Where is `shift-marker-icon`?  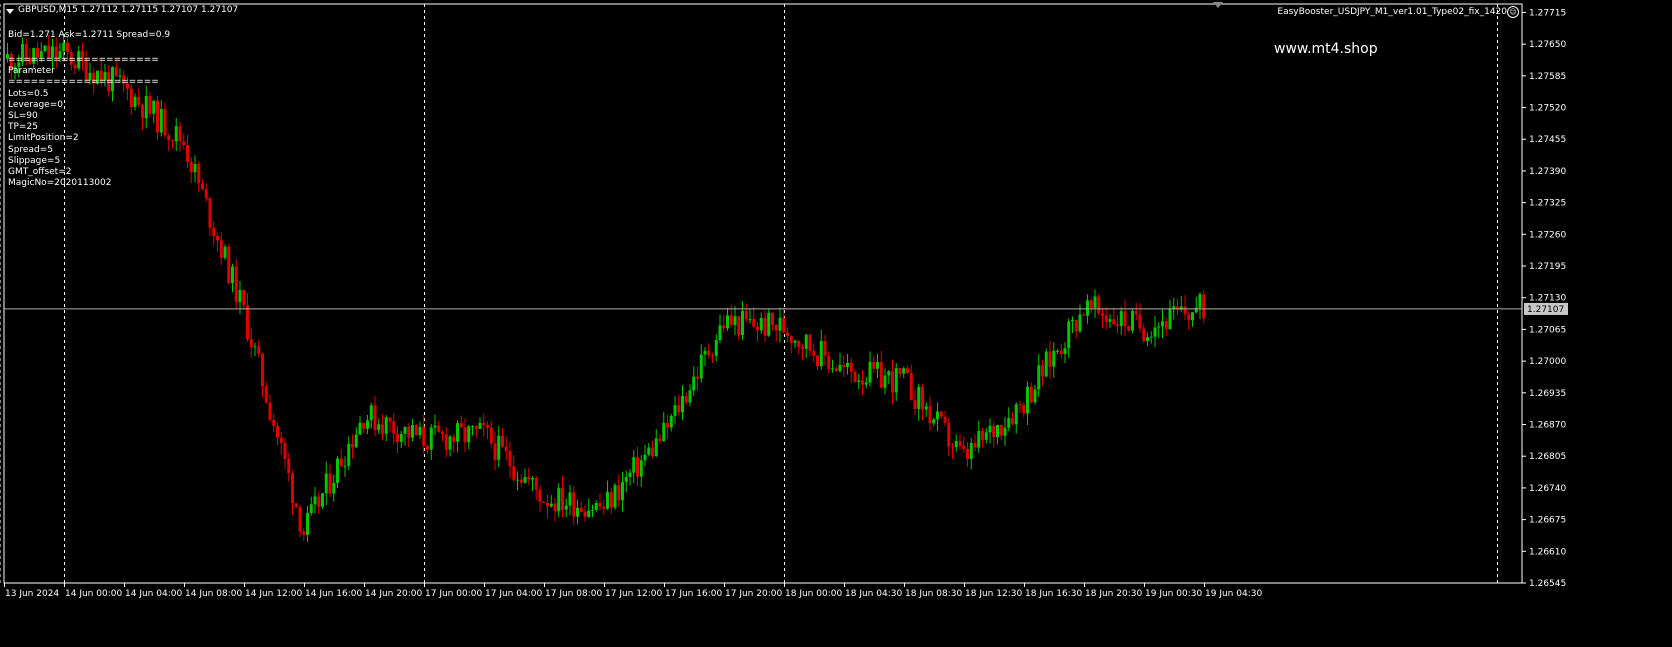 shift-marker-icon is located at coordinates (1218, 5).